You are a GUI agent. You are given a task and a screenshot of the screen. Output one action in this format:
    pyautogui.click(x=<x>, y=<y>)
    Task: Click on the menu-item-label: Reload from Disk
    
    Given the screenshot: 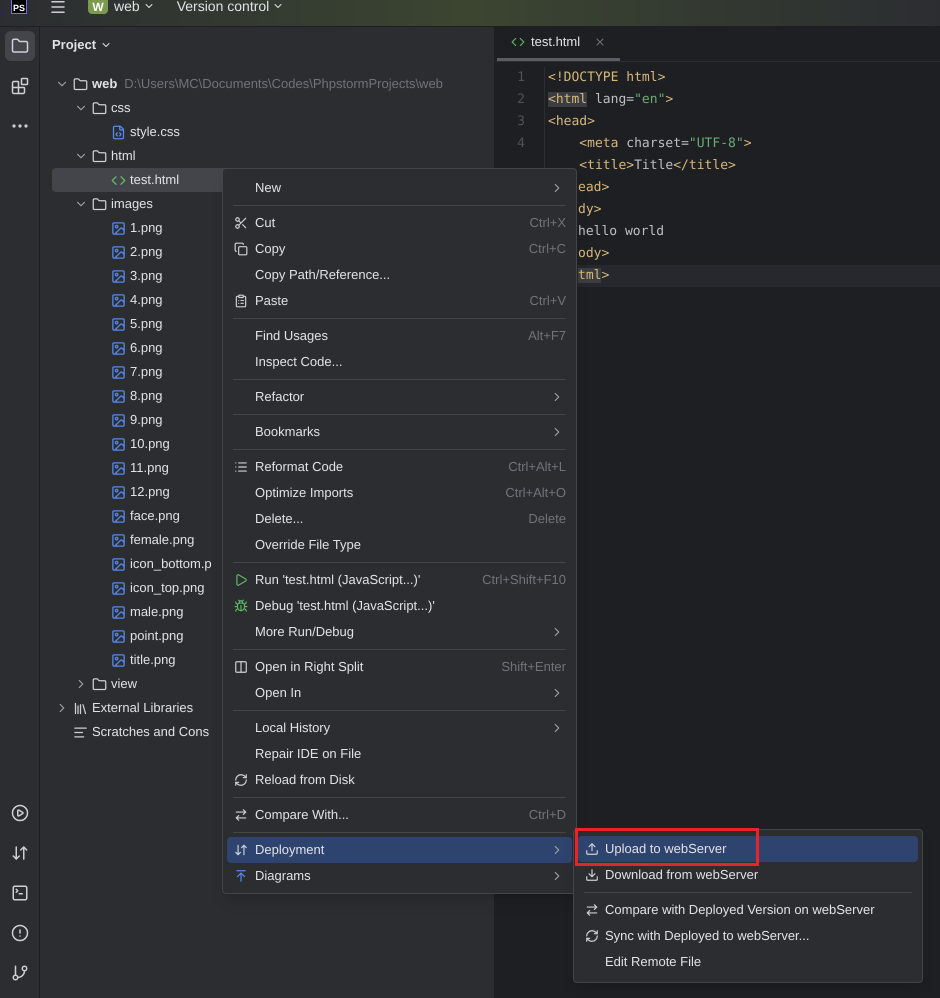 What is the action you would take?
    pyautogui.click(x=305, y=780)
    